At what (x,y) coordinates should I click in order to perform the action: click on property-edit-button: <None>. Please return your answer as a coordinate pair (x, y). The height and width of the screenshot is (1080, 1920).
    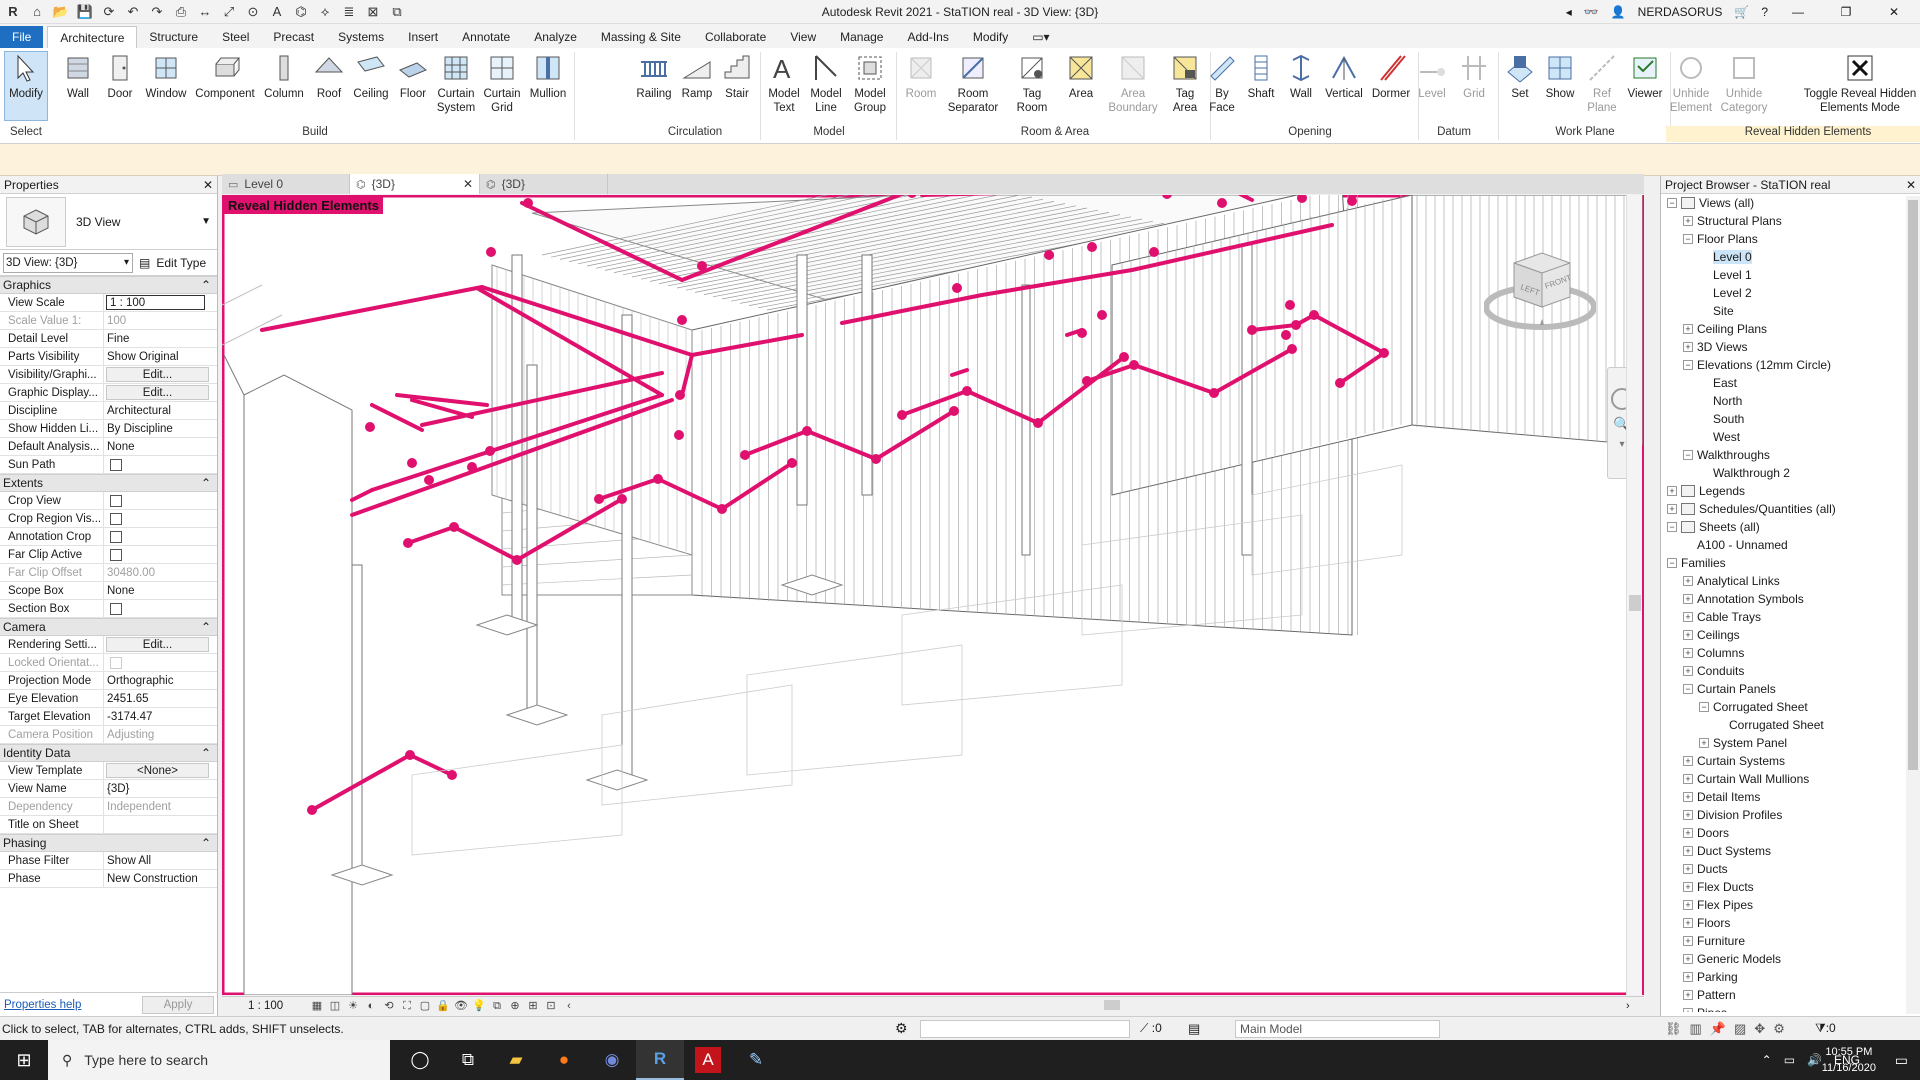
    Looking at the image, I should click on (157, 770).